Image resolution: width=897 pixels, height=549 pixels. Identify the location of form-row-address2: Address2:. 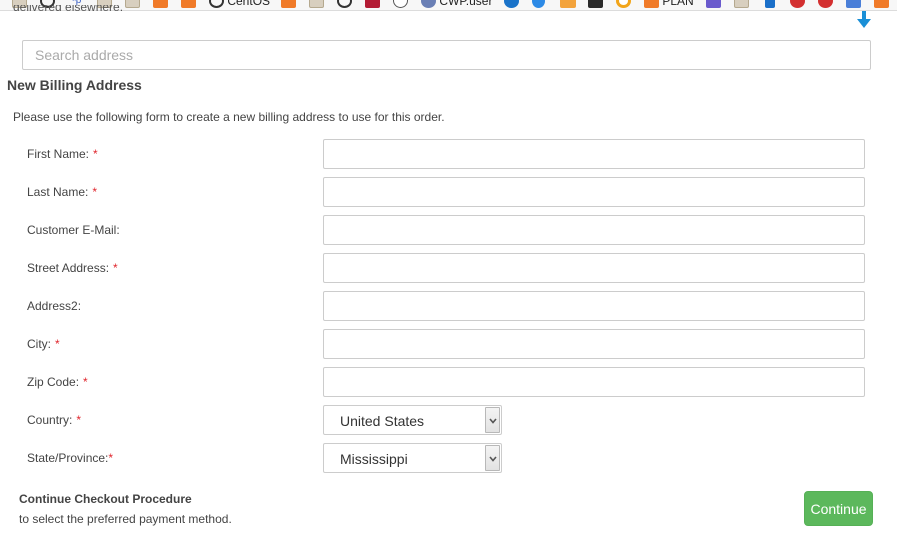
(448, 306).